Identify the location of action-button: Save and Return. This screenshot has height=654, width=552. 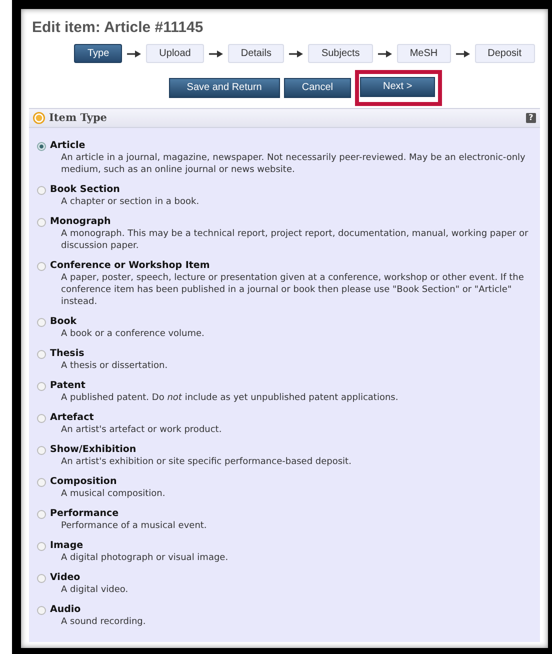
(224, 88).